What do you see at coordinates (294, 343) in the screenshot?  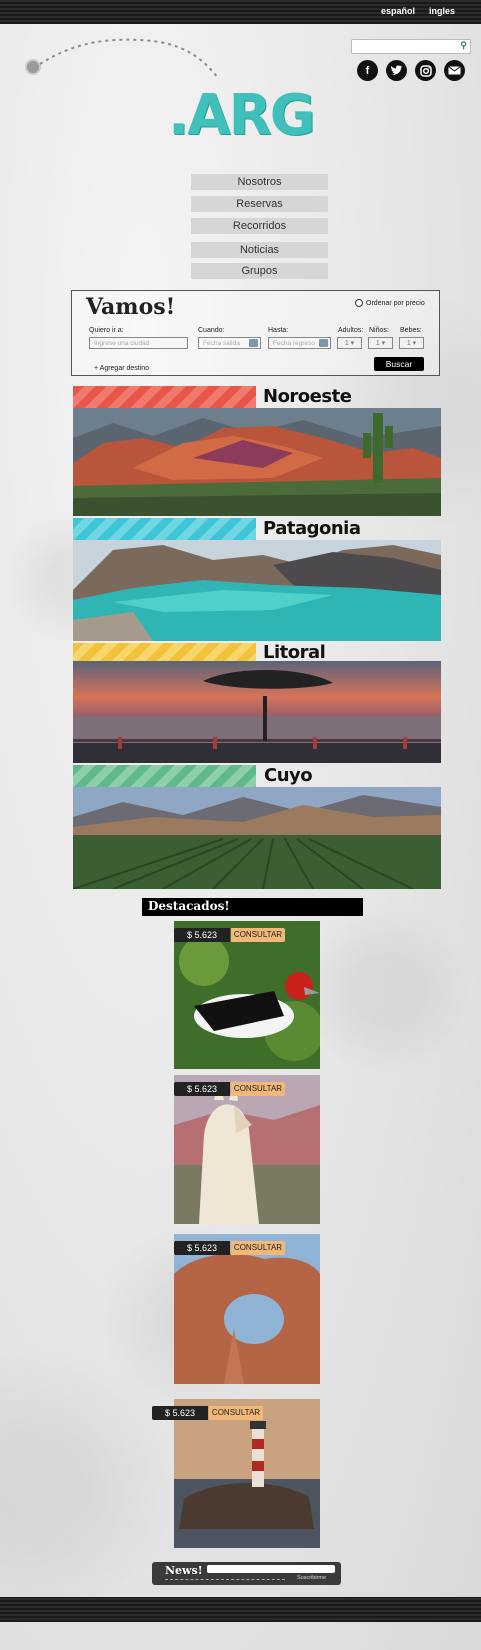 I see `return-date-placeholder: Fecha regreso` at bounding box center [294, 343].